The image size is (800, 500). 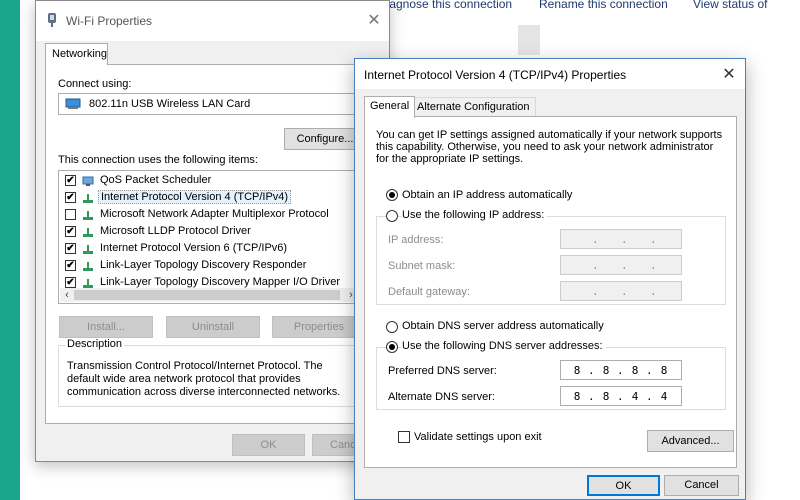 I want to click on tab-alternate-configuration: Alternate Configuration, so click(x=473, y=107).